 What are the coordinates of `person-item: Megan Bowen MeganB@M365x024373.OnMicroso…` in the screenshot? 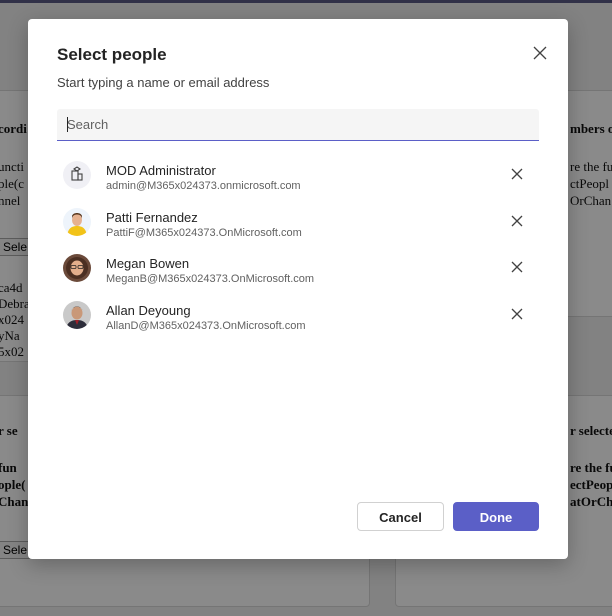 It's located at (298, 271).